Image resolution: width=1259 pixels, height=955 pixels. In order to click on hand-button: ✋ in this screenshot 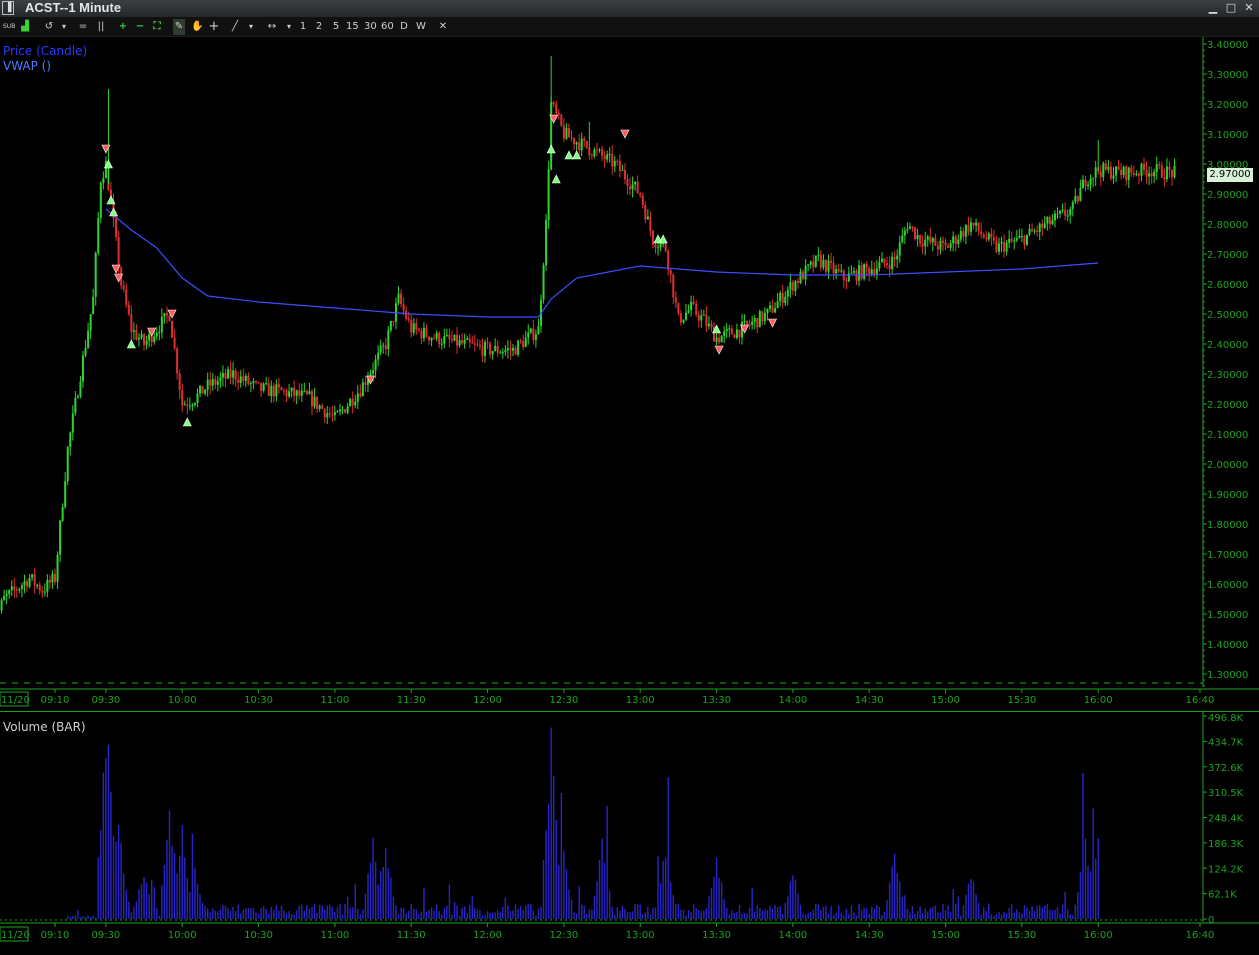, I will do `click(197, 27)`.